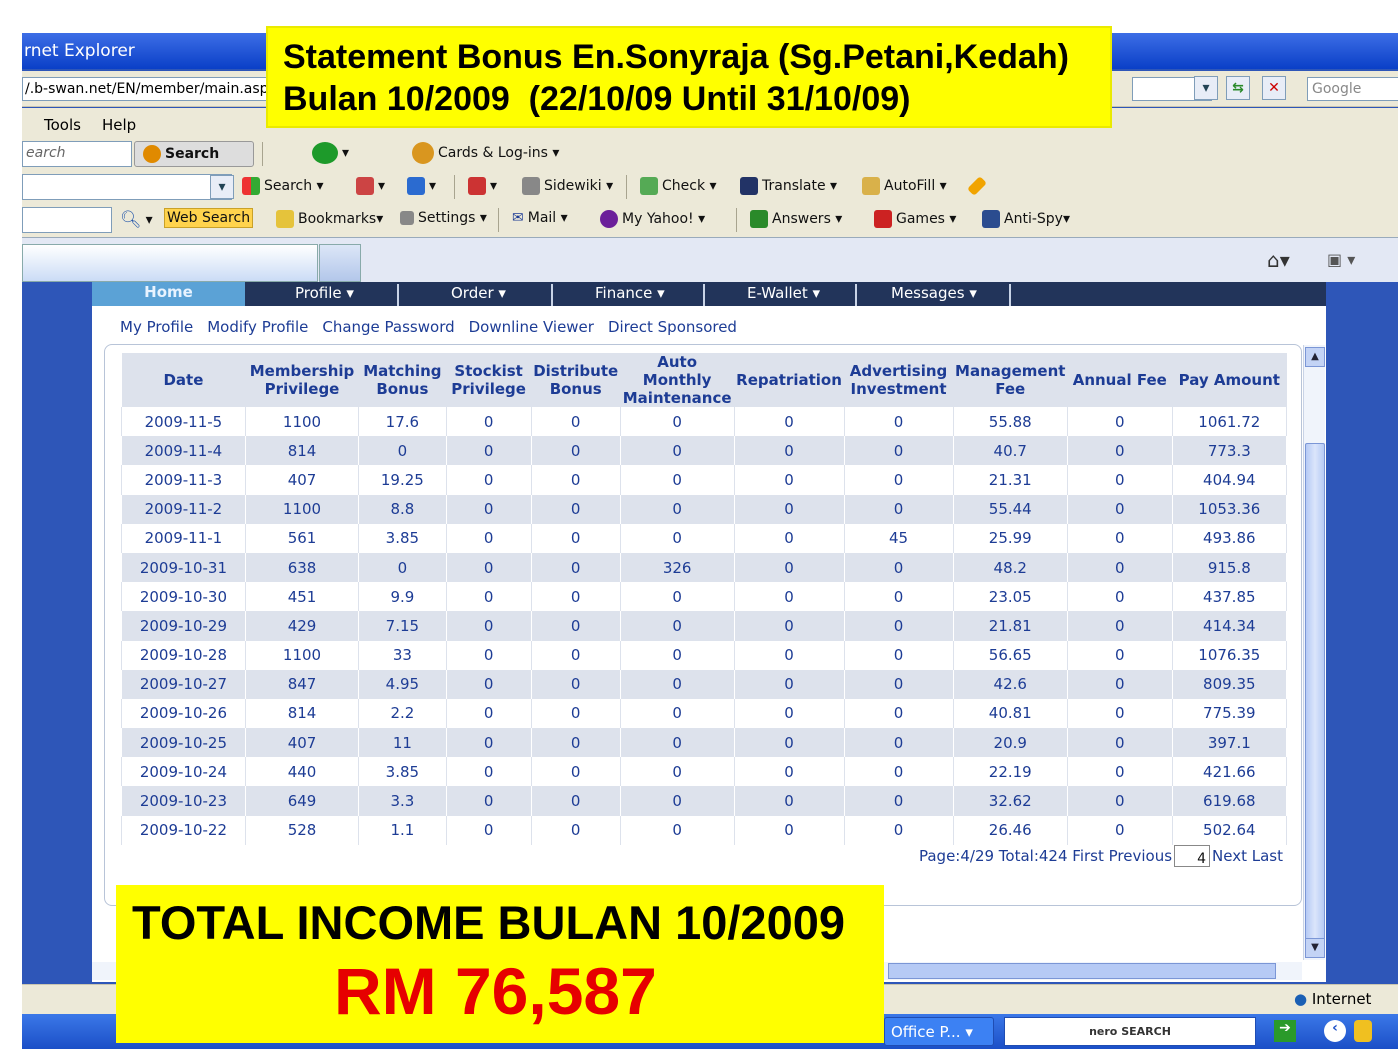 This screenshot has width=1398, height=1049. Describe the element at coordinates (1278, 260) in the screenshot. I see `home-icon: ⌂▾` at that location.